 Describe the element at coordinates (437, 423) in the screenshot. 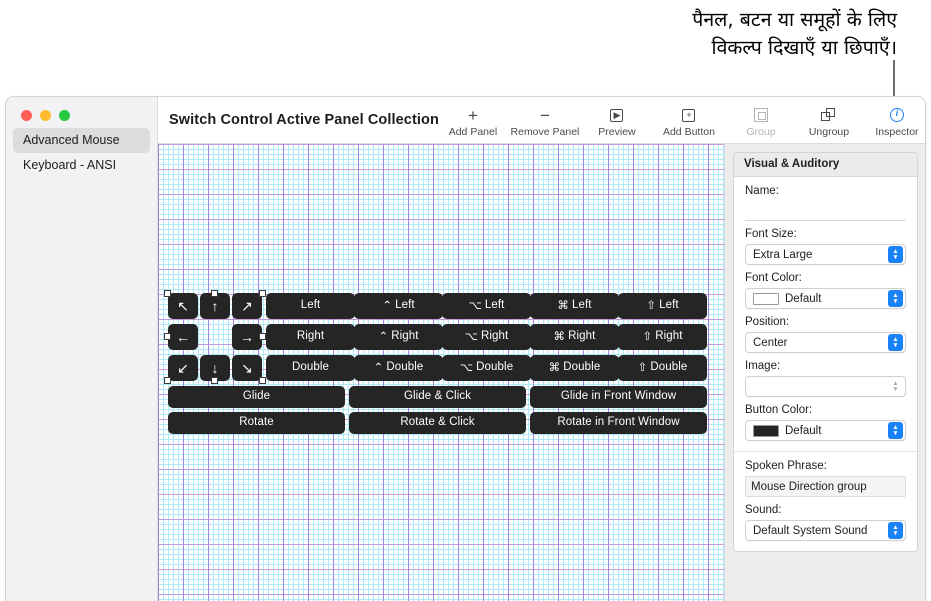

I see `button-rotate-click: Rotate & Click` at that location.